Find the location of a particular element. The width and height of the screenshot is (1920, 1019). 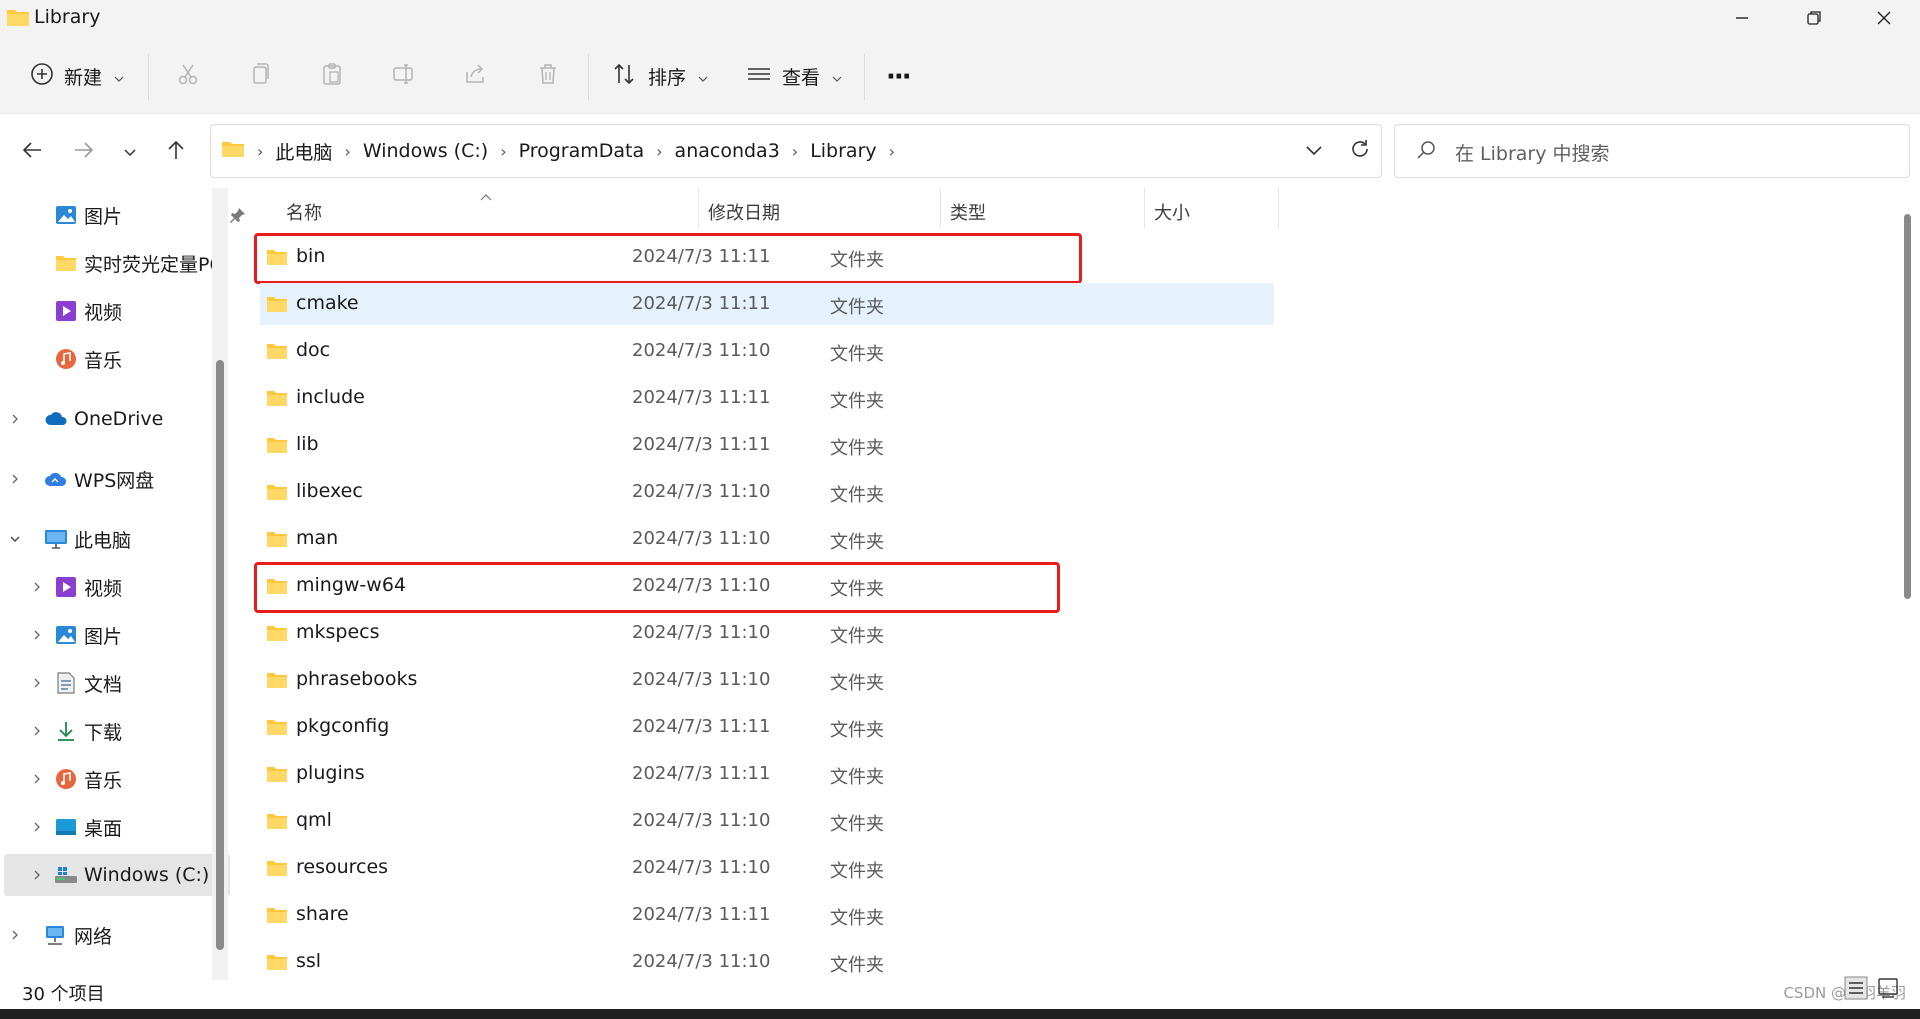

column-header-name: 名称 is located at coordinates (304, 212).